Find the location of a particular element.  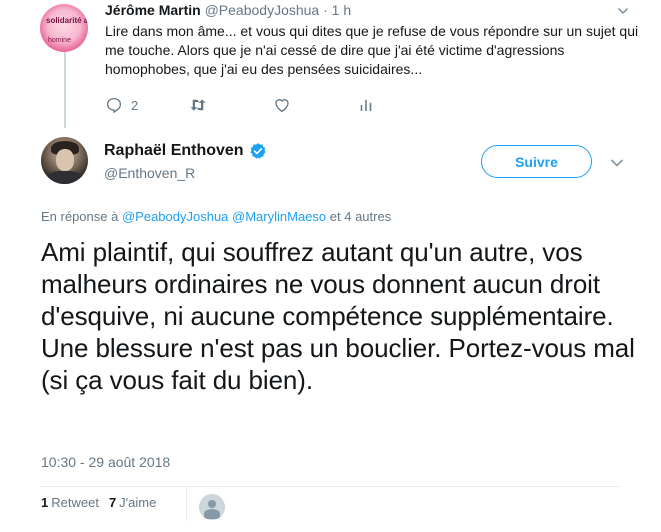

retweet-icon is located at coordinates (198, 105).